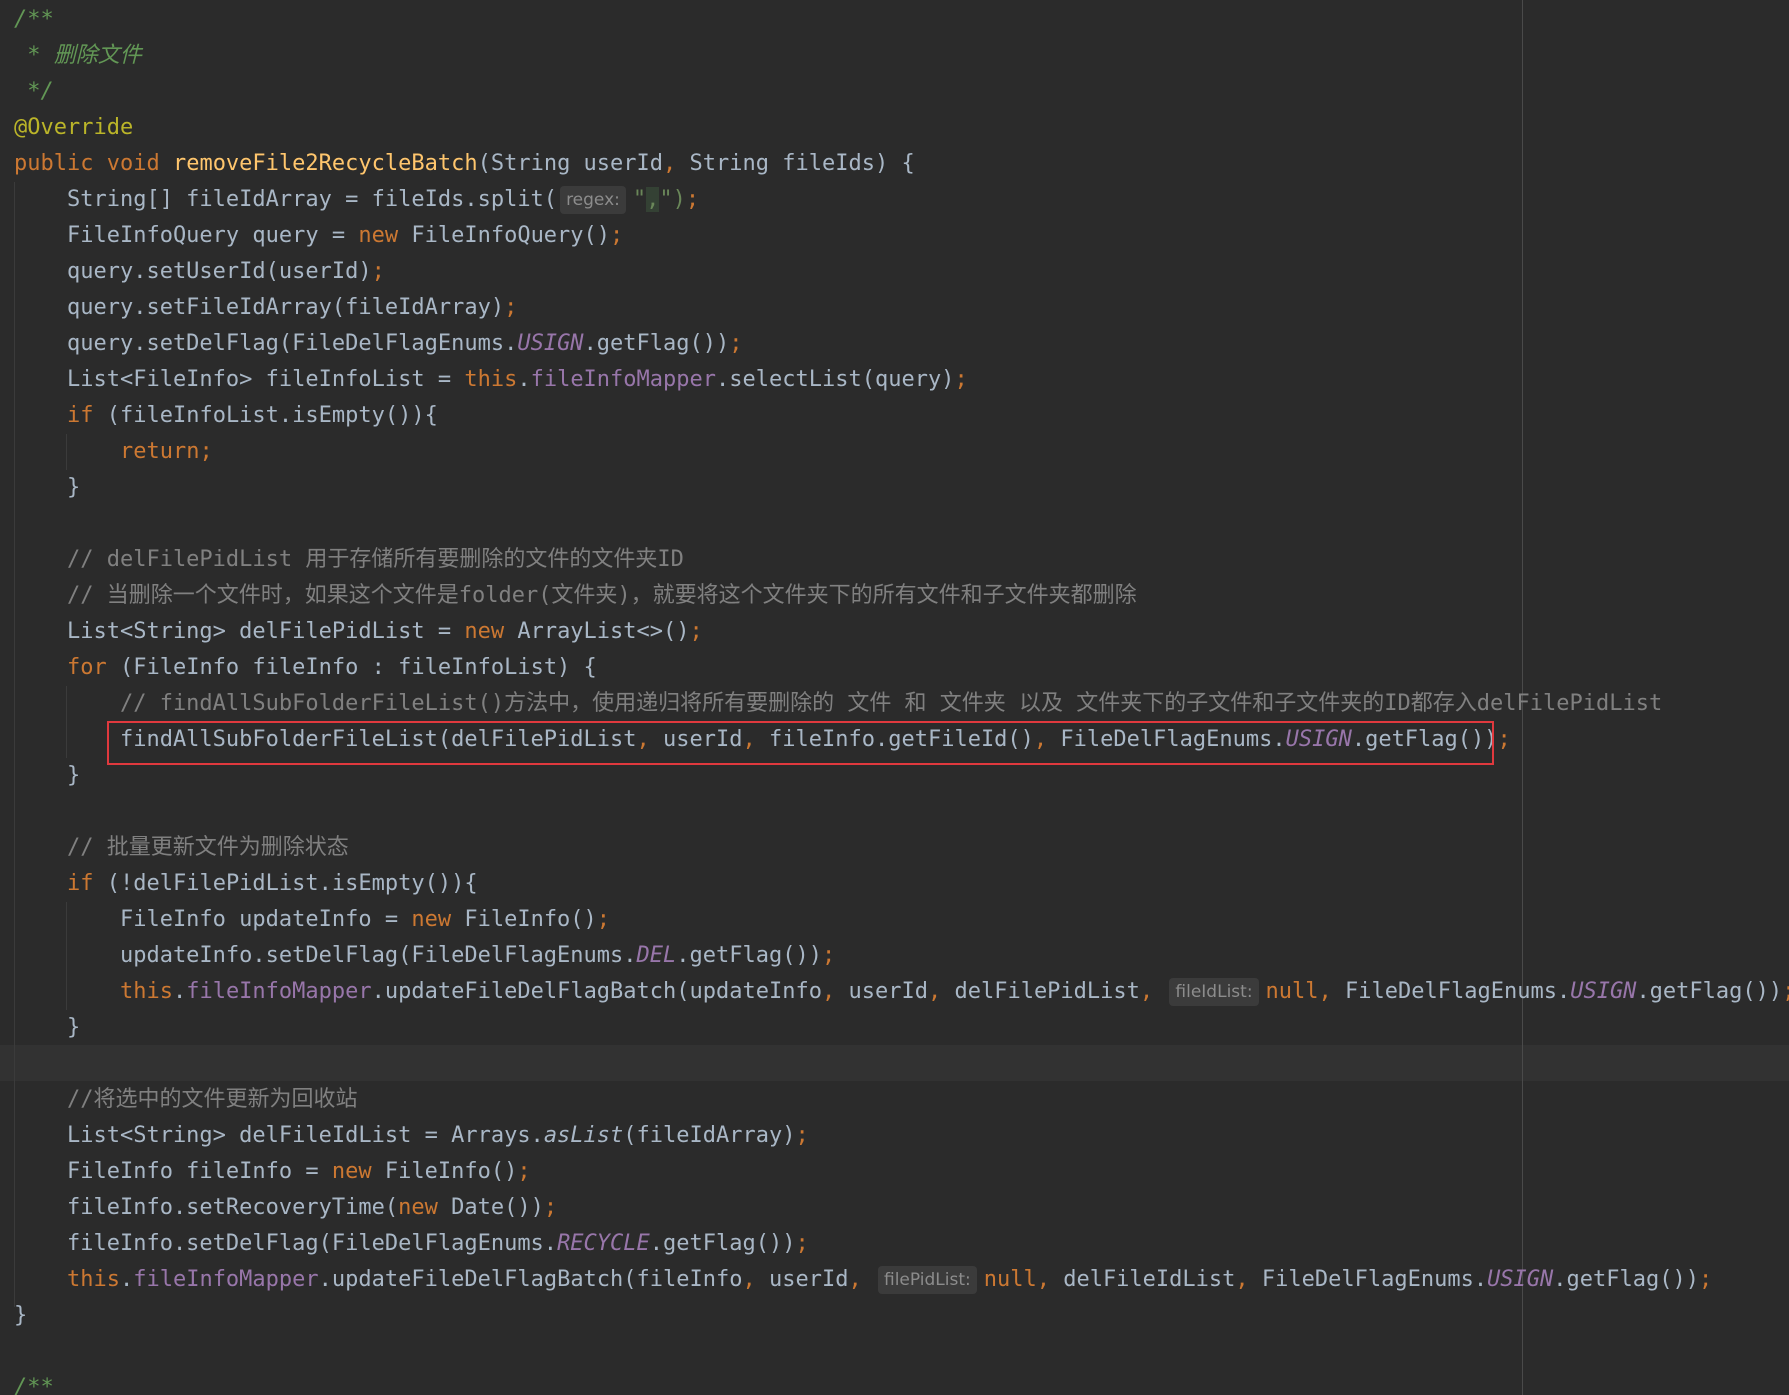  I want to click on string-literal: ", so click(639, 199).